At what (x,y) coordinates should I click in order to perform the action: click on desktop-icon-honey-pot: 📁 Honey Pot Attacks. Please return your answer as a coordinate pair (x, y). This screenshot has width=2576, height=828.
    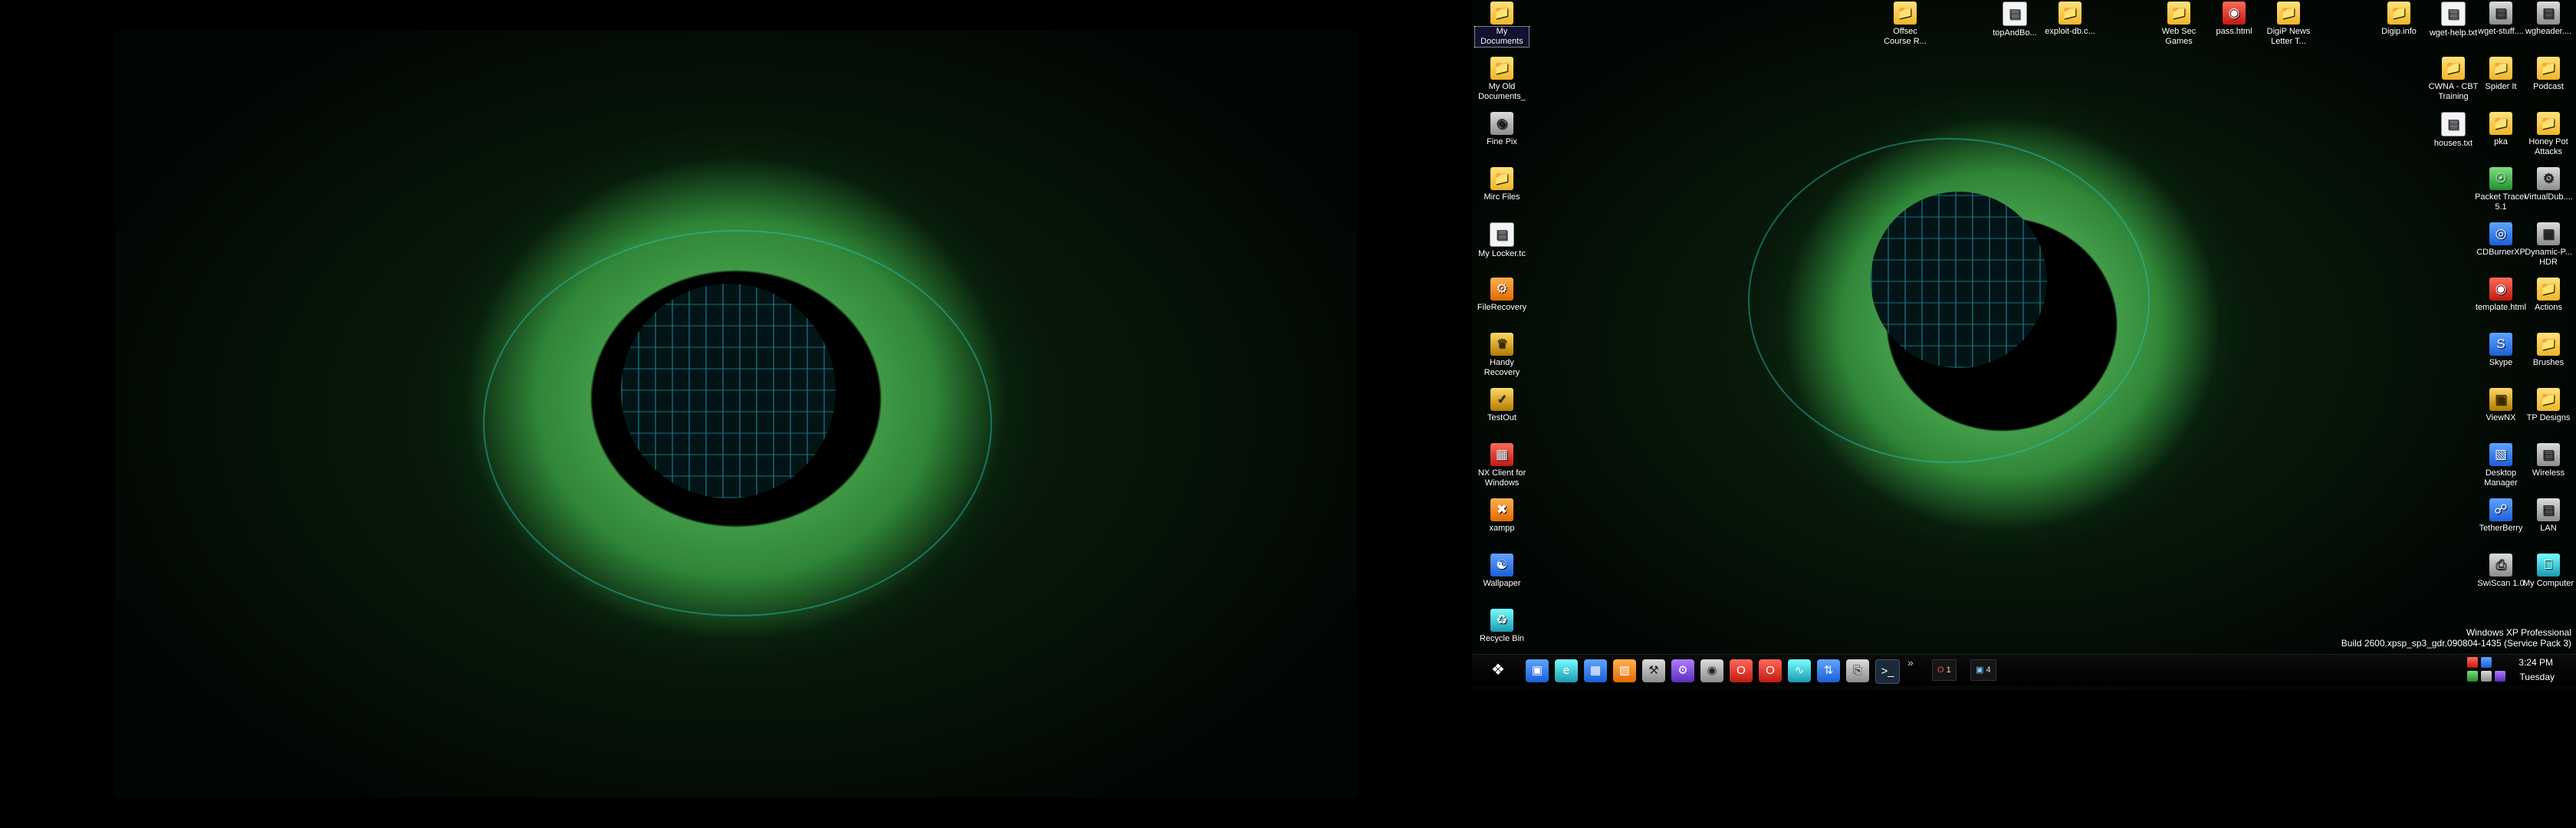
    Looking at the image, I should click on (2548, 134).